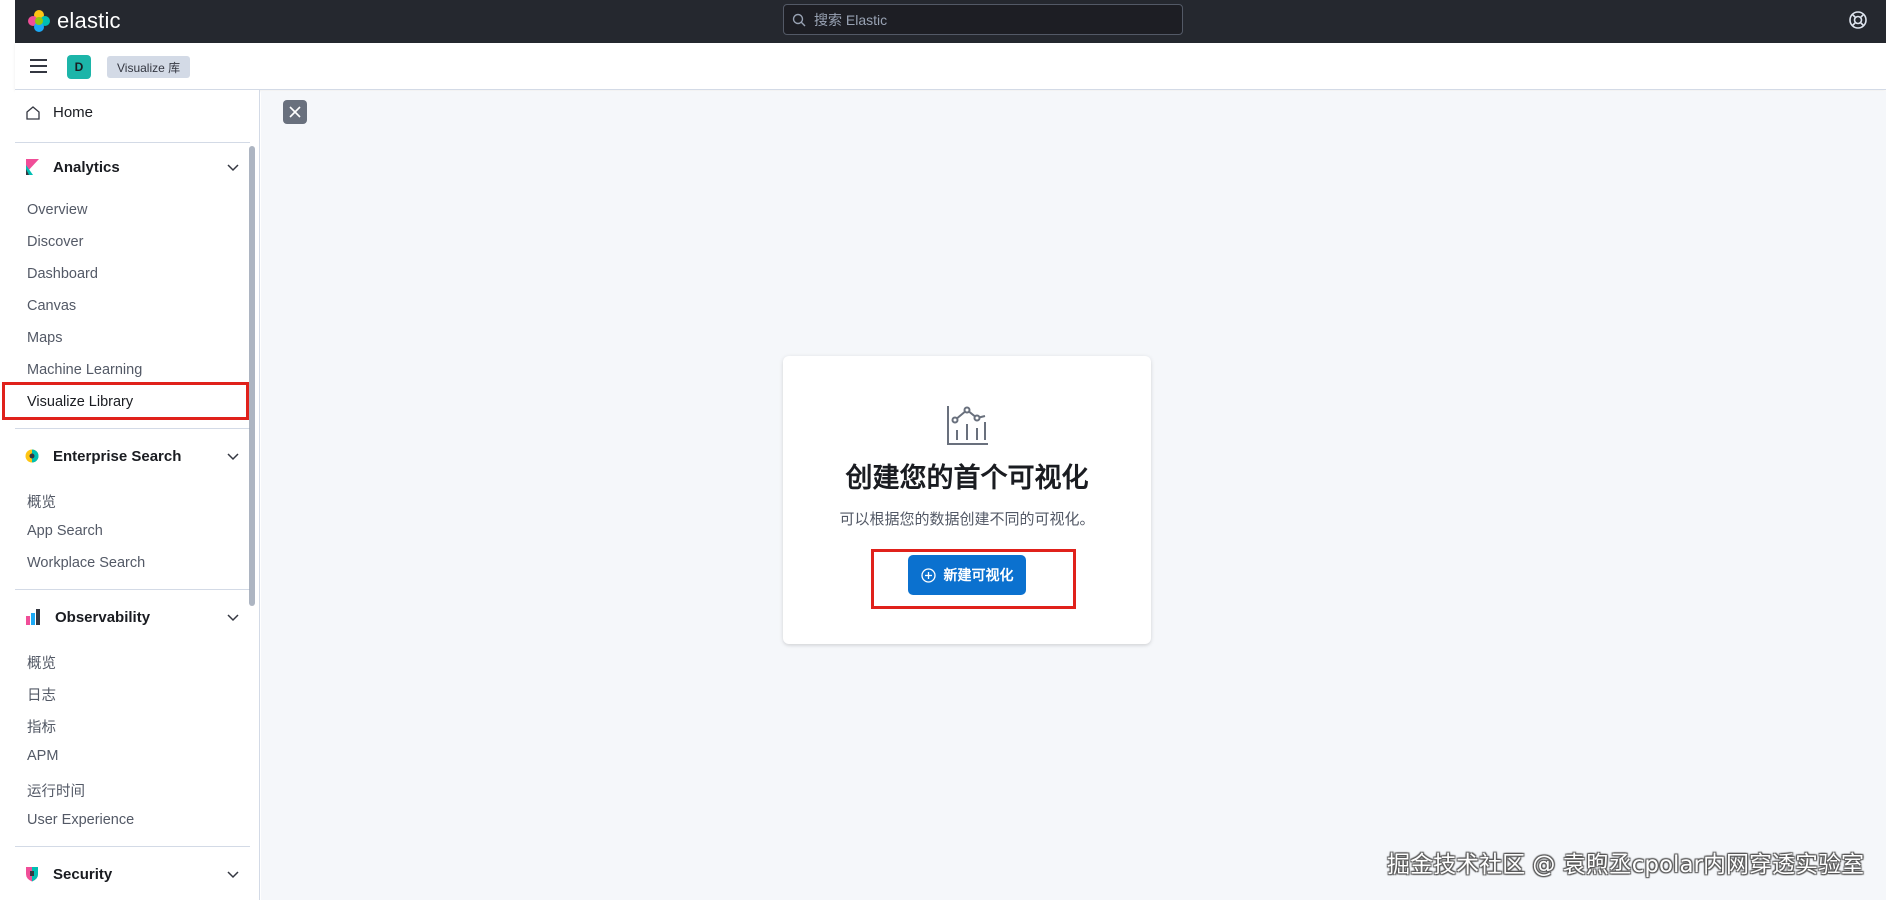 This screenshot has height=900, width=1886. What do you see at coordinates (39, 21) in the screenshot?
I see `elastic-logo-icon` at bounding box center [39, 21].